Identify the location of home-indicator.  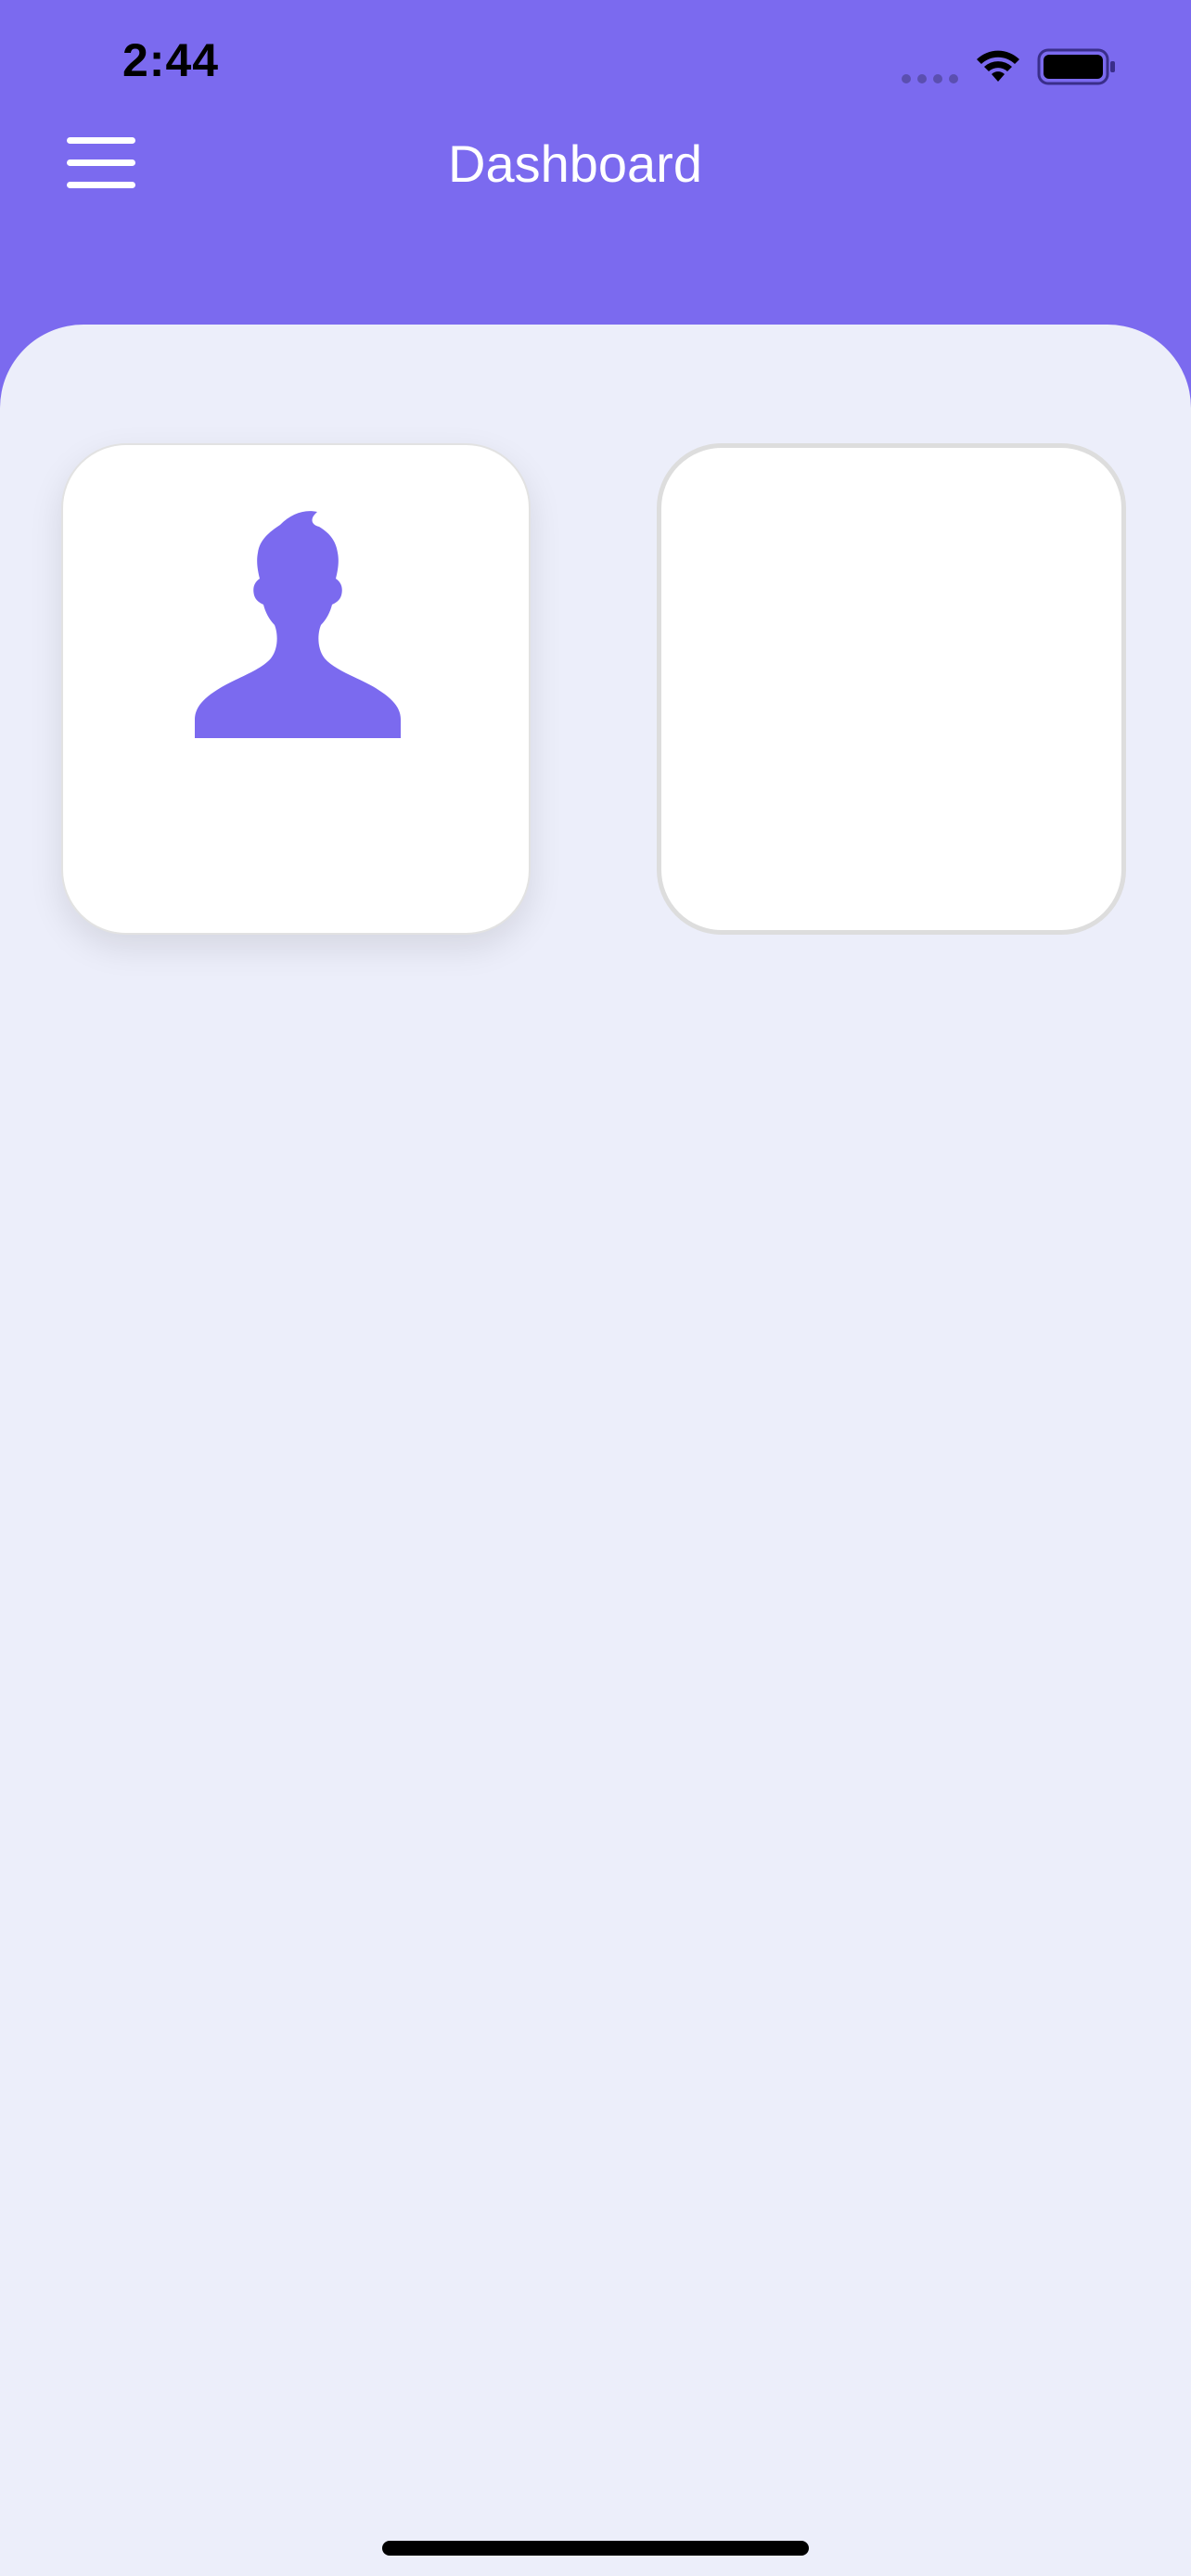
(595, 2548).